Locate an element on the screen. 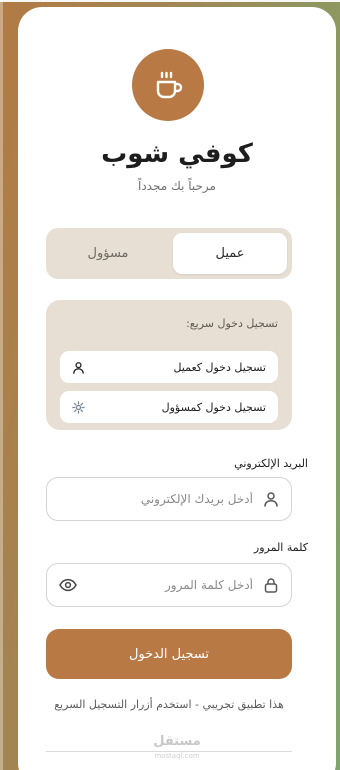  app-title: كوفي شوب is located at coordinates (177, 154).